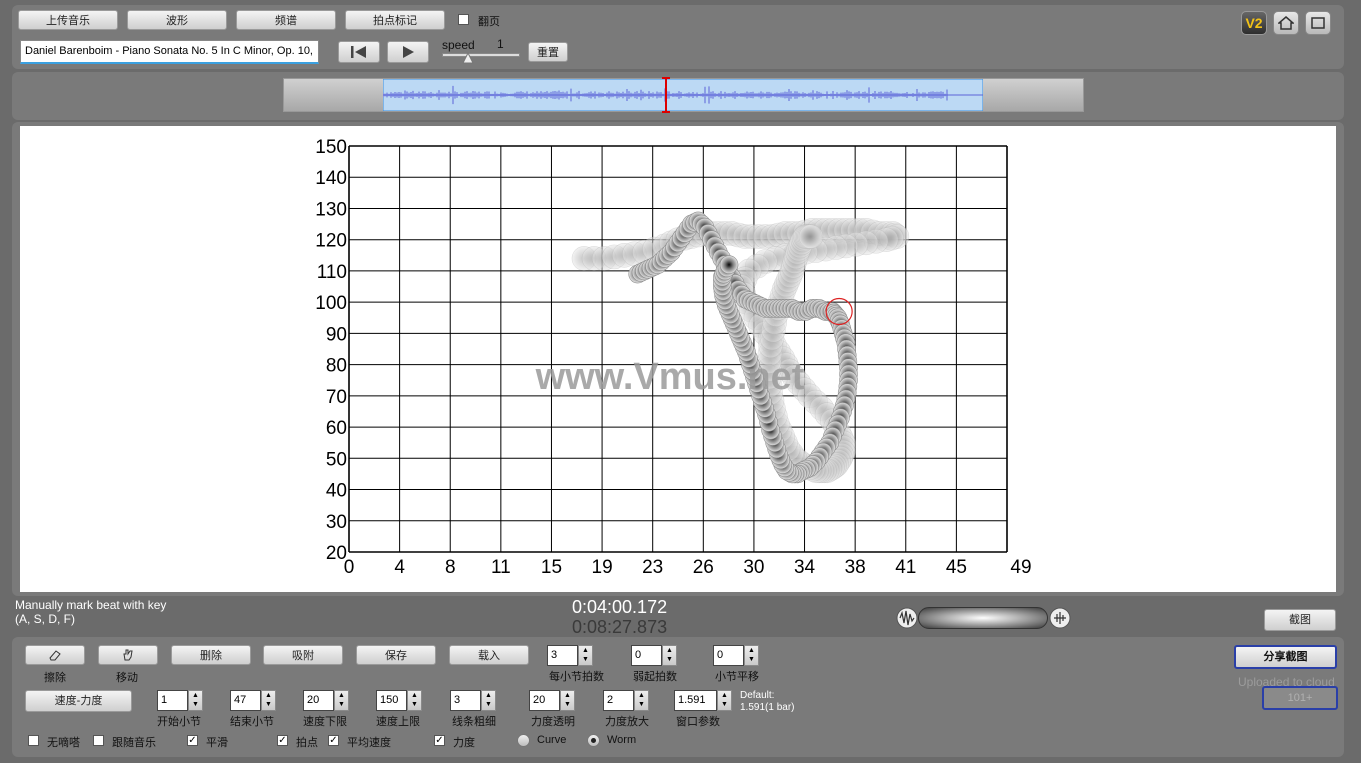 This screenshot has width=1361, height=763. Describe the element at coordinates (551, 567) in the screenshot. I see `x-tick-label: 15` at that location.